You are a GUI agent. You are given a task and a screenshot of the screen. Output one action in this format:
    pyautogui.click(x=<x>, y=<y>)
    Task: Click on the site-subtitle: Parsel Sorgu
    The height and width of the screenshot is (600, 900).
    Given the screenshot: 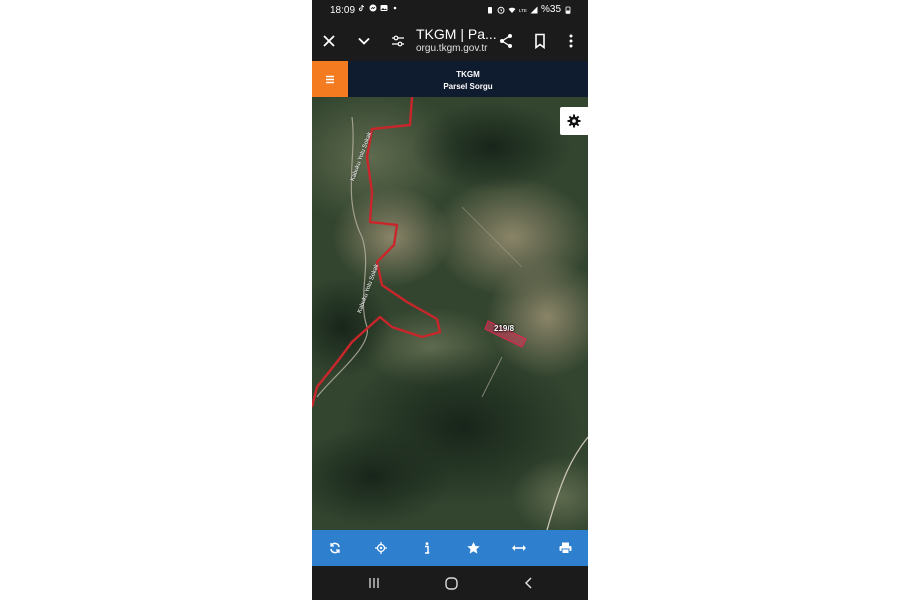 What is the action you would take?
    pyautogui.click(x=468, y=86)
    